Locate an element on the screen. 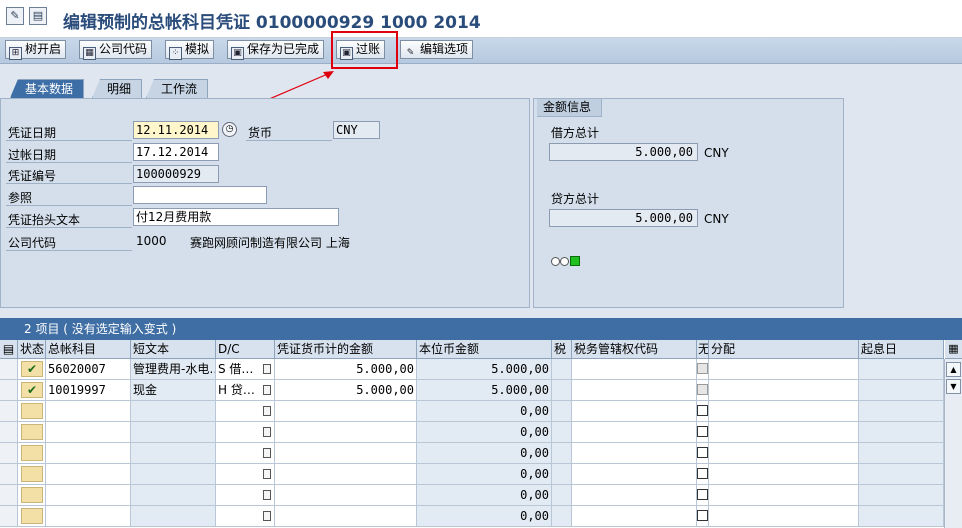 The width and height of the screenshot is (962, 528). amount-info-title: 金额信息 is located at coordinates (570, 108).